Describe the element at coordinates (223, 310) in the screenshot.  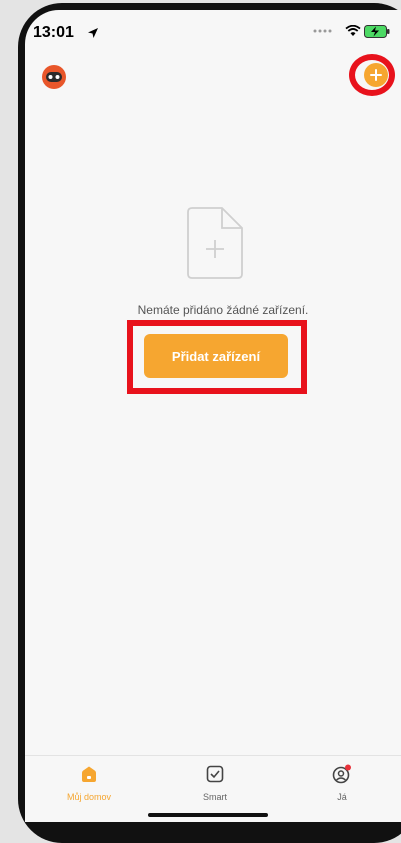
I see `empty-message: Nemáte přidáno žádné zařízení.` at that location.